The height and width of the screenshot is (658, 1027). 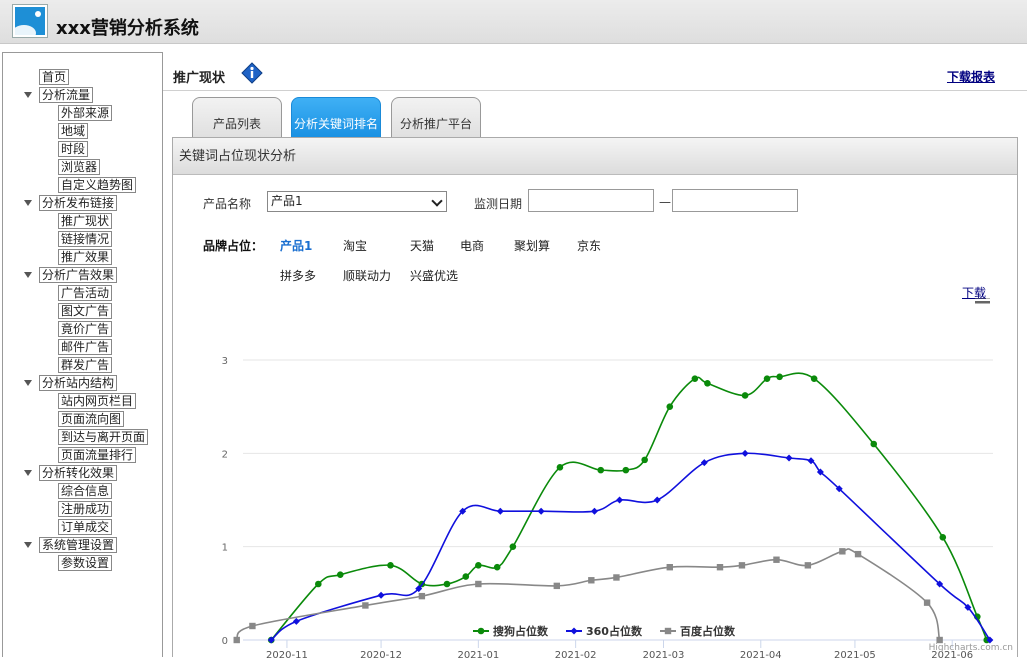 I want to click on sidebar-item: 注册成功, so click(x=85, y=509).